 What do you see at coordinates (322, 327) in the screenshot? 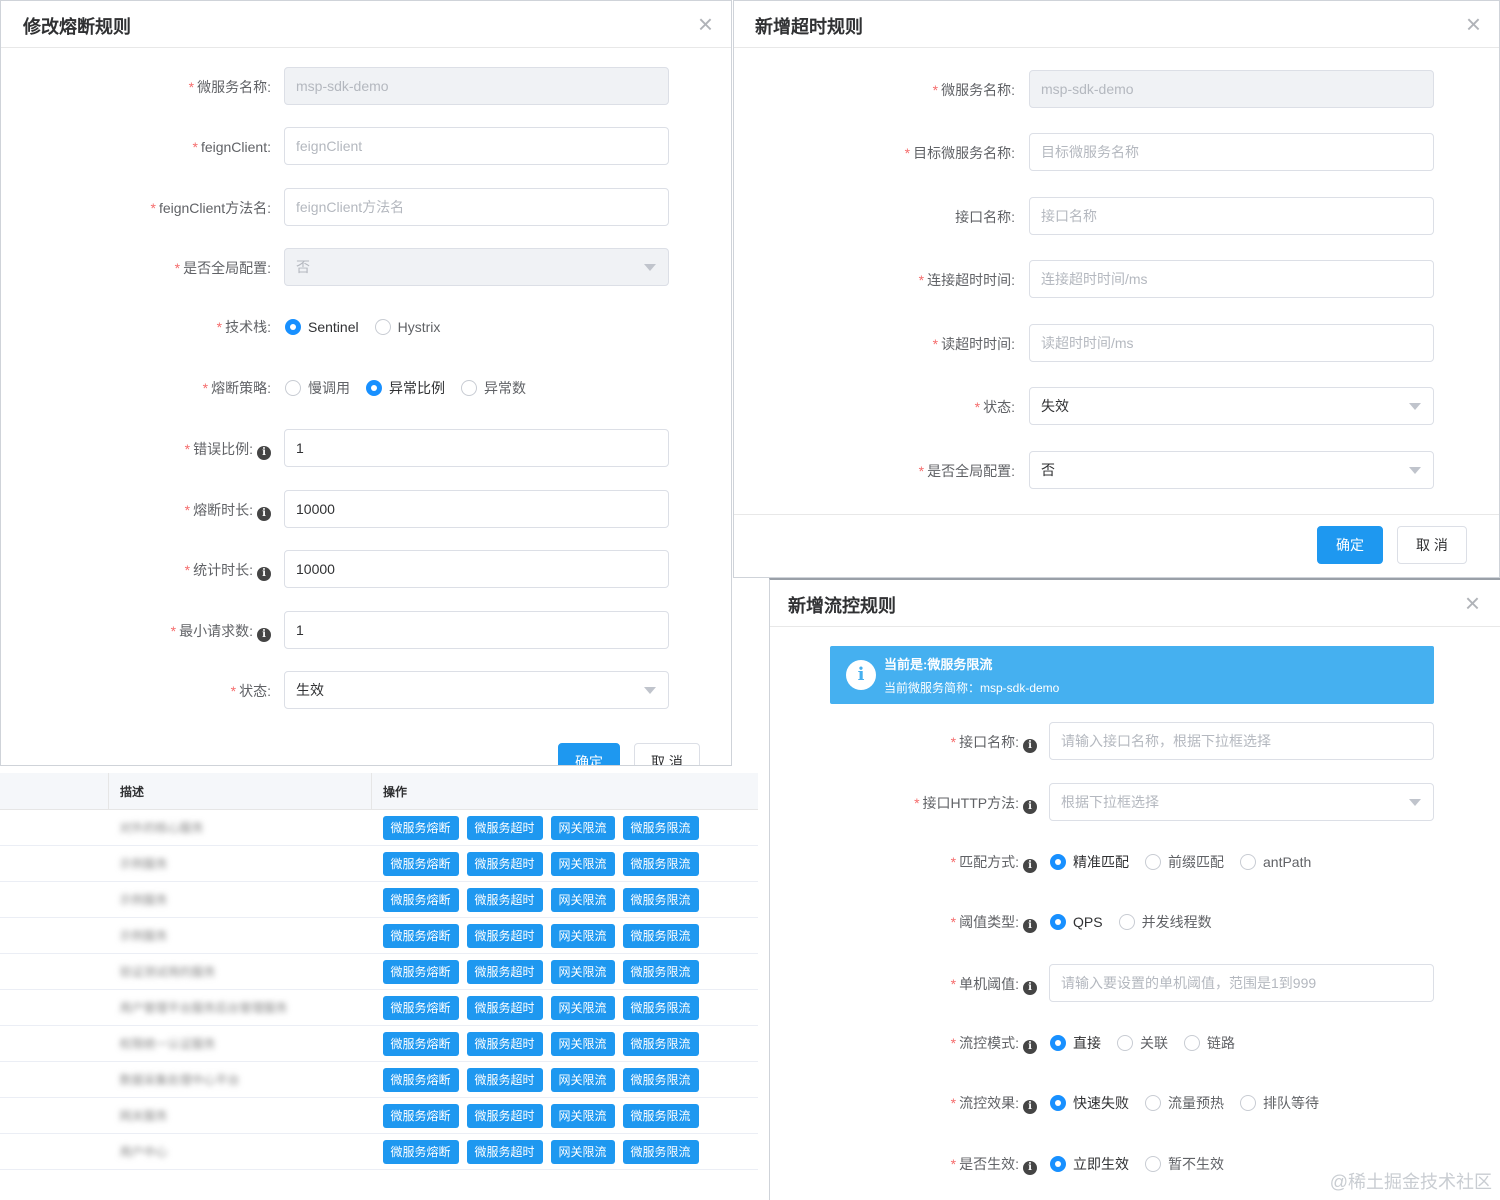
I see `radio-sentinel: Sentinel` at bounding box center [322, 327].